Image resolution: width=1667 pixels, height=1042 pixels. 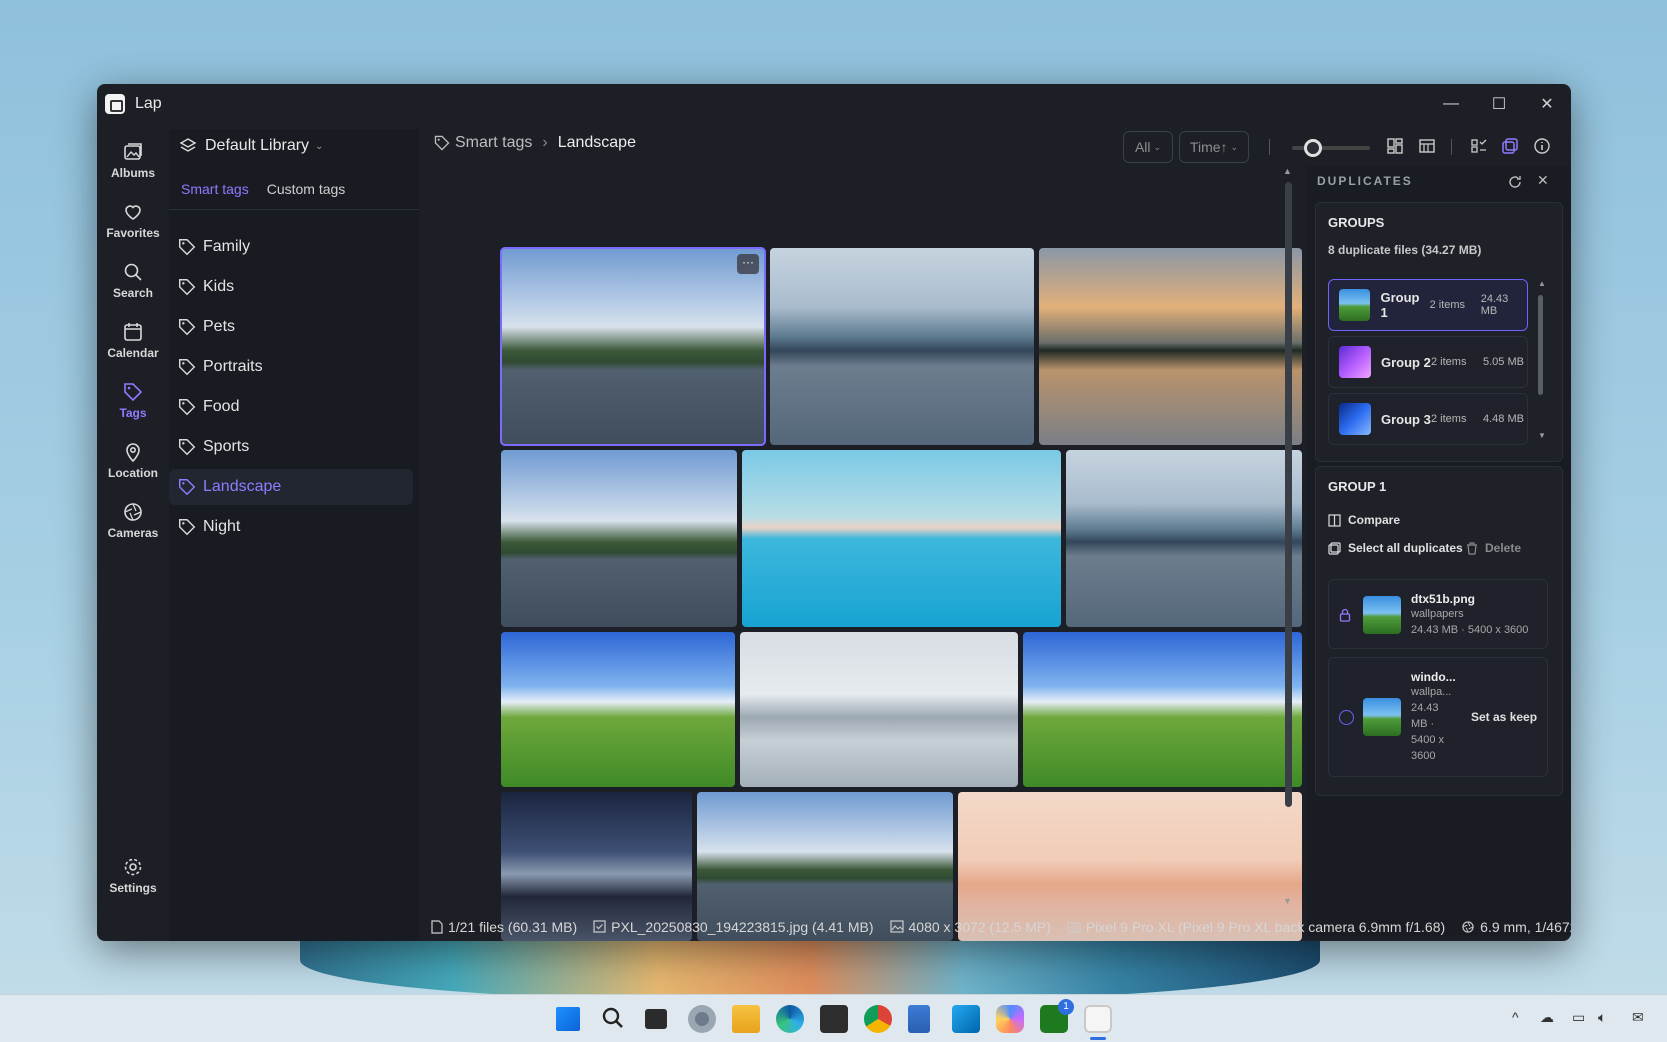 I want to click on minimize-button: —, so click(x=1451, y=104).